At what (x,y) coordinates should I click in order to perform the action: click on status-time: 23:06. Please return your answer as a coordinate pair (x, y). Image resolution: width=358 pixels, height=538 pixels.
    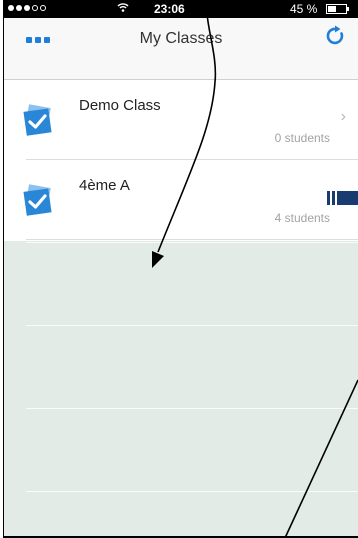
    Looking at the image, I should click on (169, 9).